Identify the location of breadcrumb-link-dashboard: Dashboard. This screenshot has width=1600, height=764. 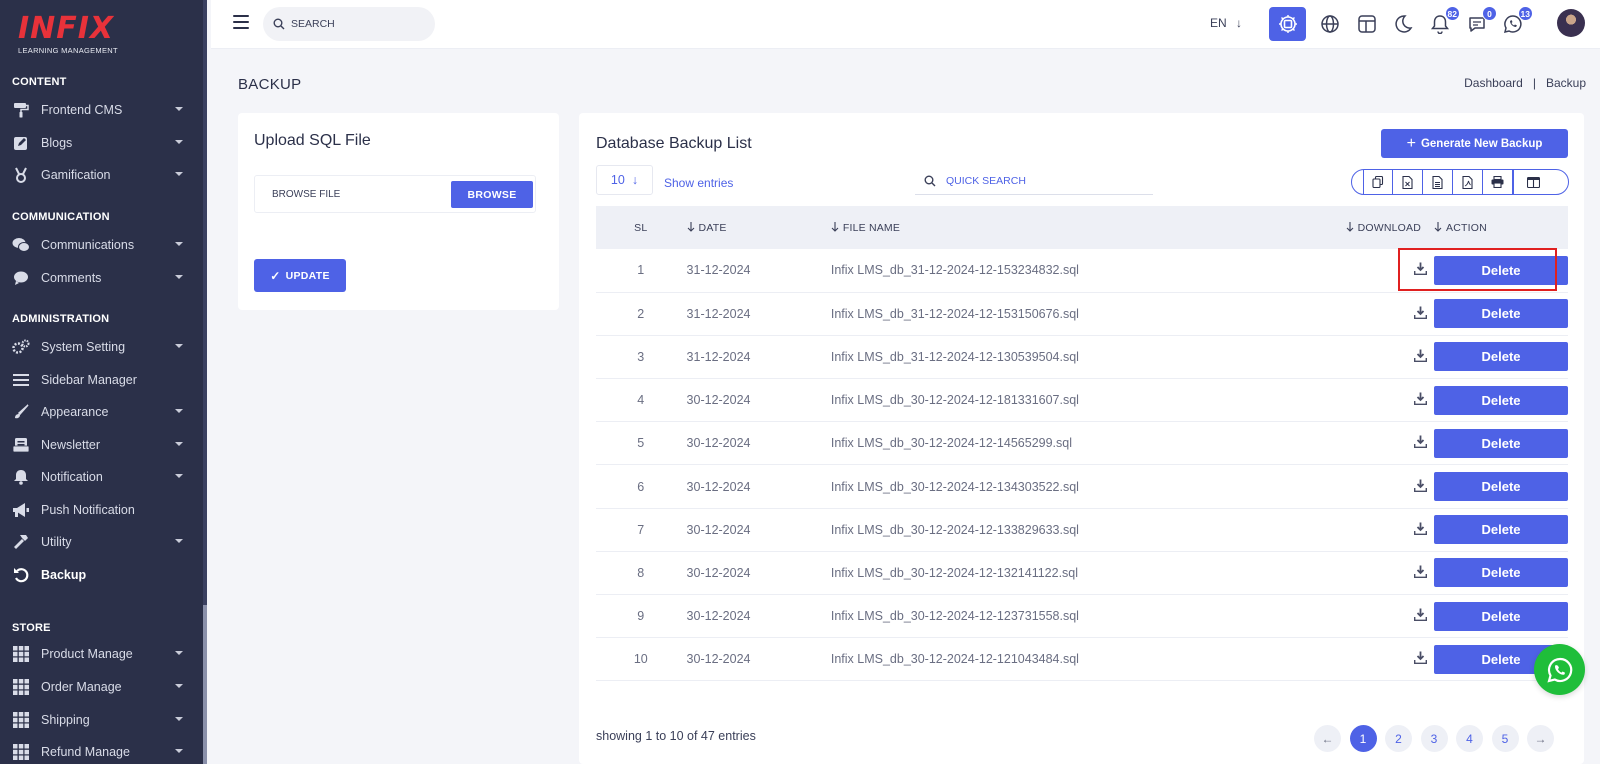
(1493, 83).